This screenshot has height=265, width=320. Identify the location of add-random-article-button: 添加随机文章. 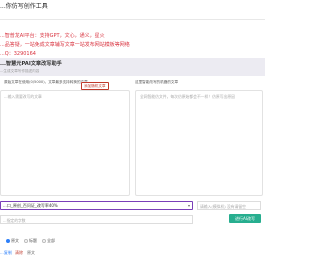
(95, 86).